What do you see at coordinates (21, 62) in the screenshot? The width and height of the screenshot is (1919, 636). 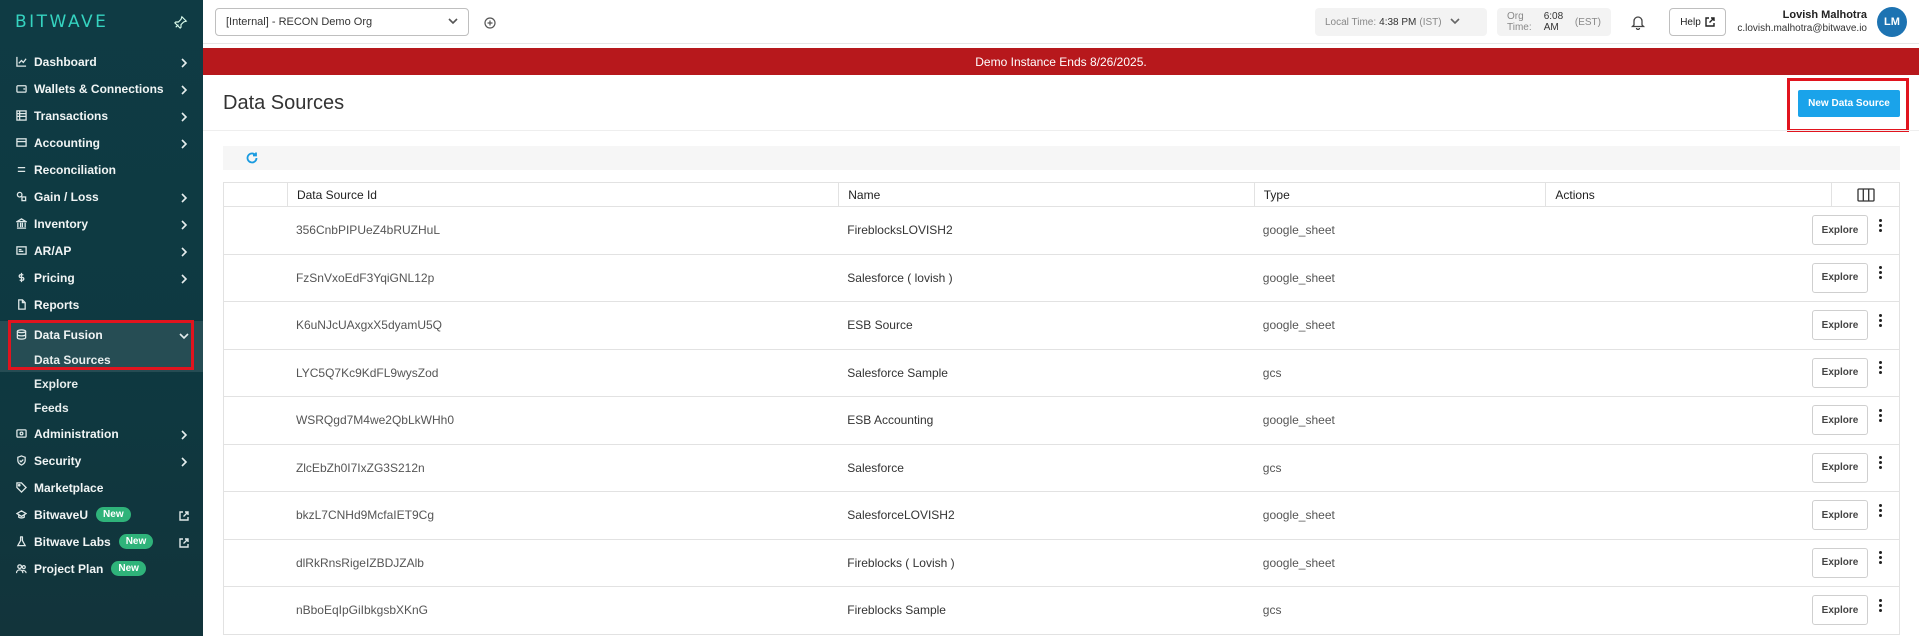 I see `chart-icon` at bounding box center [21, 62].